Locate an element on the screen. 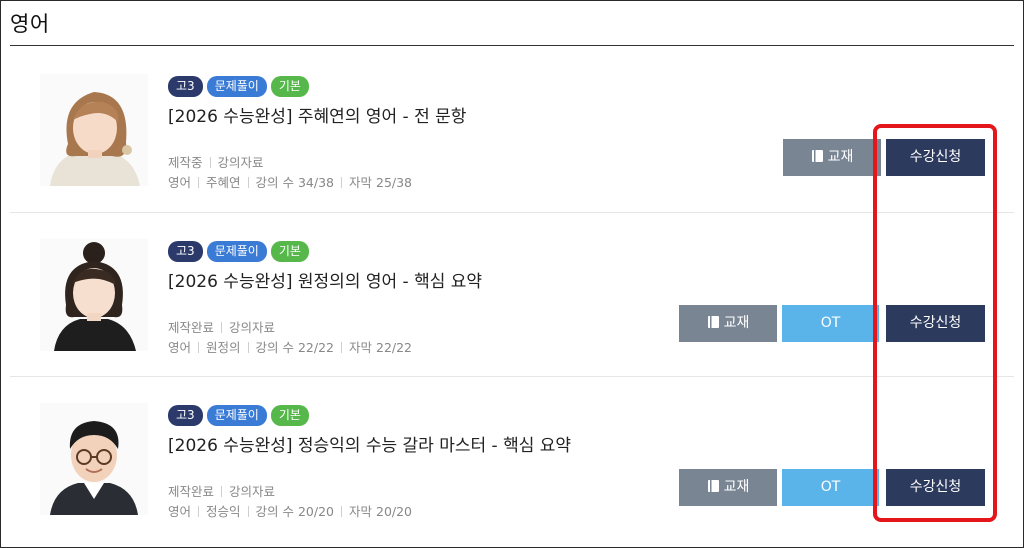  course-status-line: 제작중 강의자료 is located at coordinates (216, 161).